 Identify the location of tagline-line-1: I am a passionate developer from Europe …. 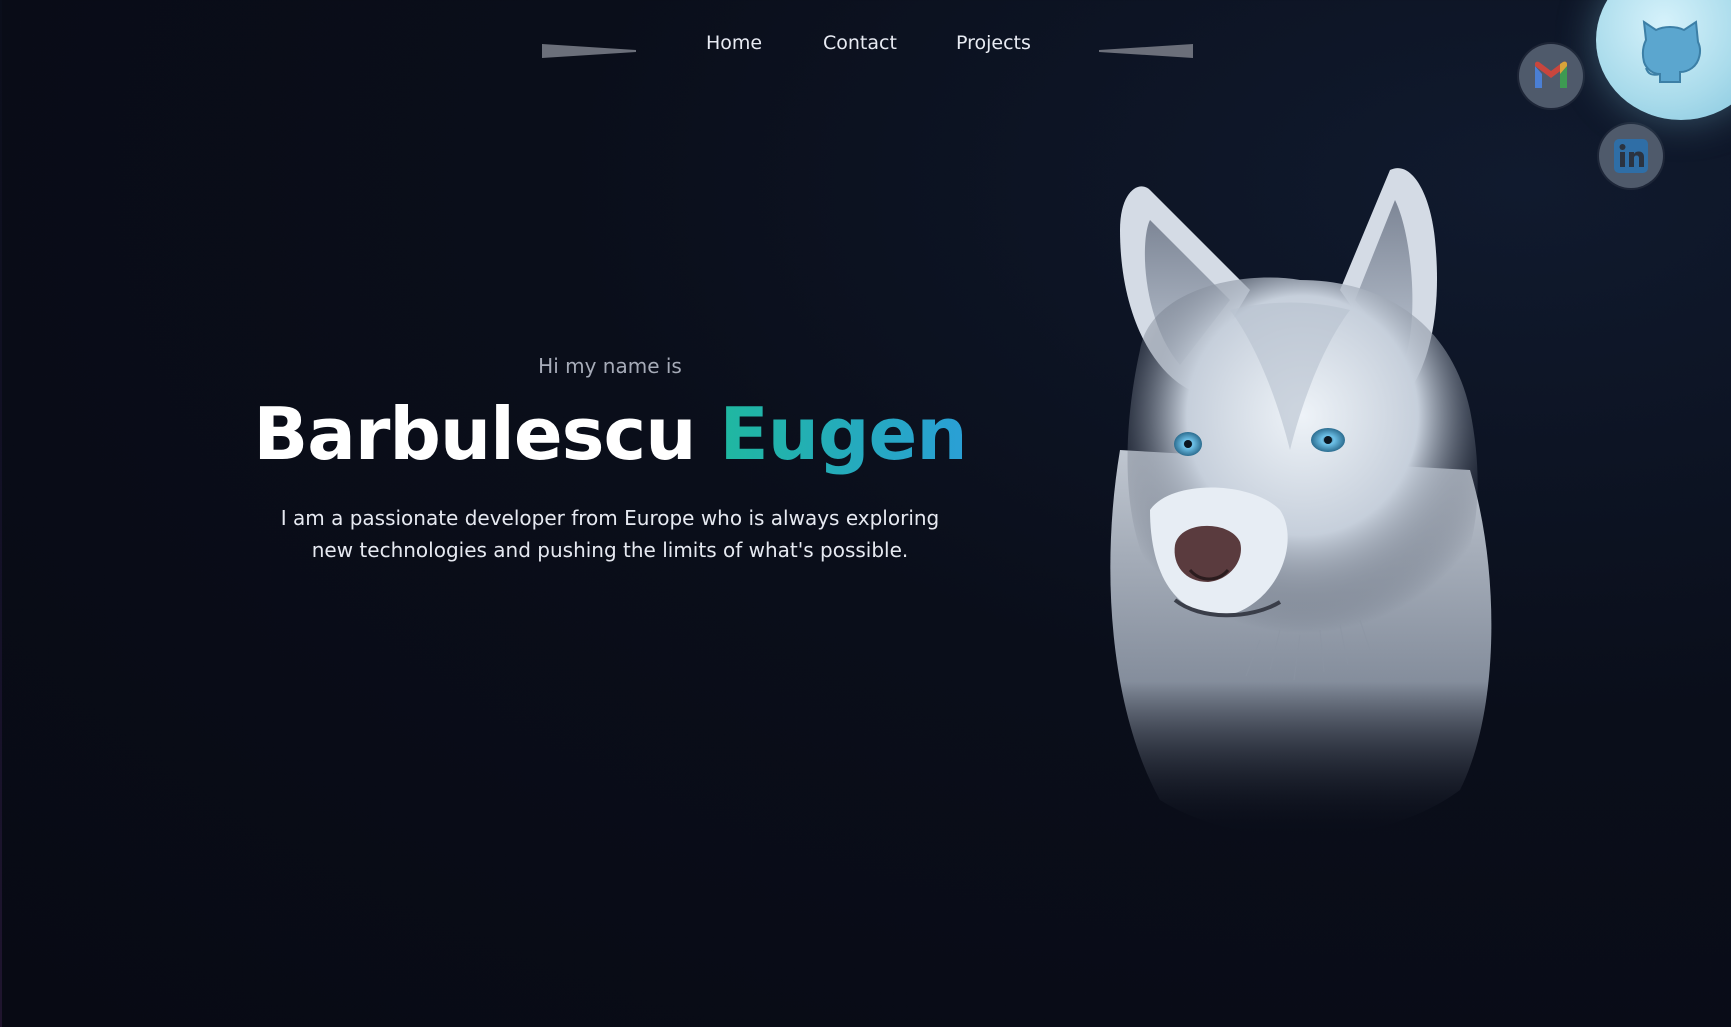
(610, 518).